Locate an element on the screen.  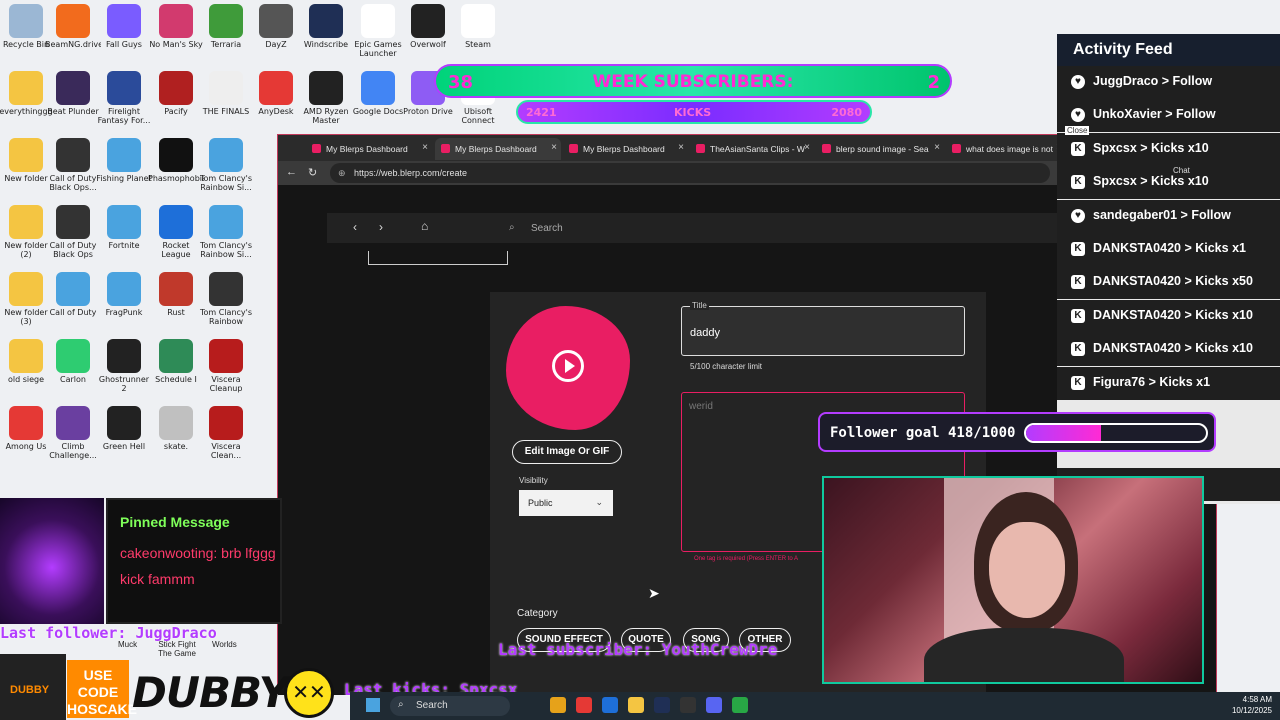
tab-label: My Blerps Dashboard is located at coordinates (624, 149).